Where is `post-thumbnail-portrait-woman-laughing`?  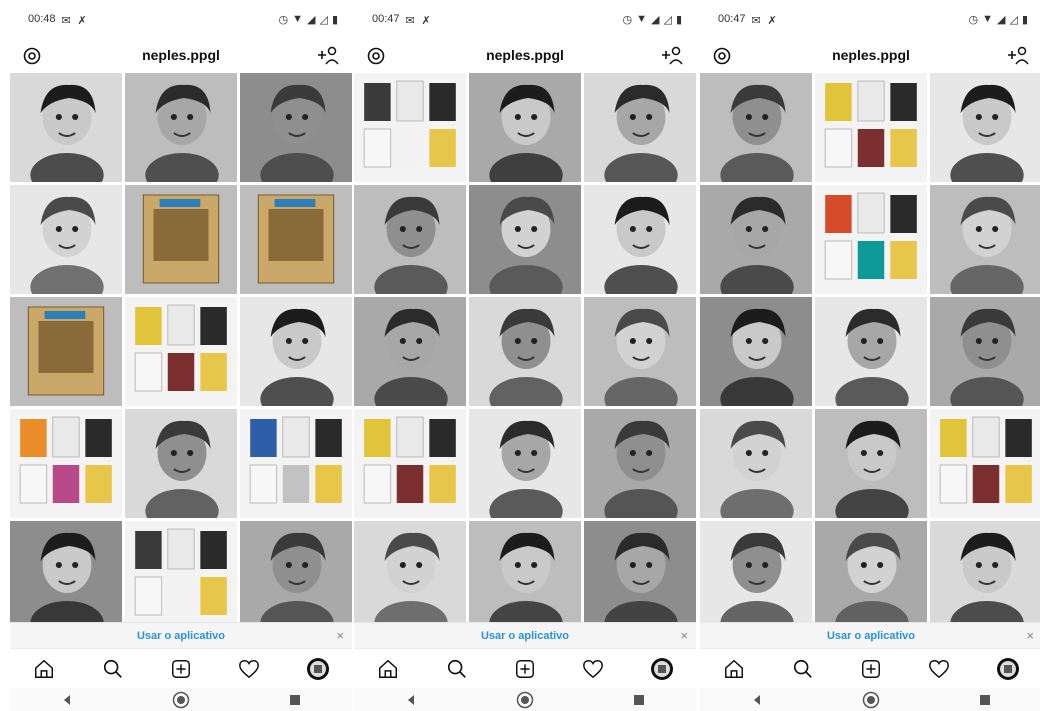 post-thumbnail-portrait-woman-laughing is located at coordinates (871, 575).